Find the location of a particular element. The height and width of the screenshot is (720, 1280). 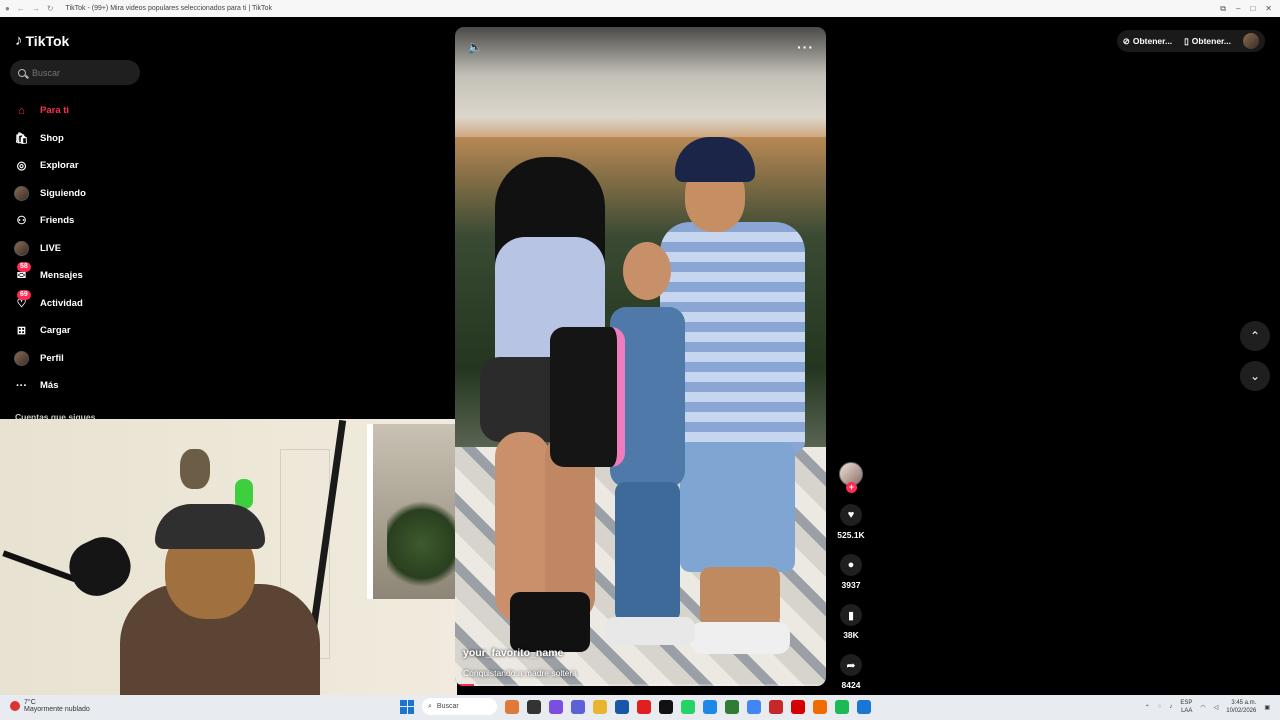

user-avatar is located at coordinates (1251, 41).